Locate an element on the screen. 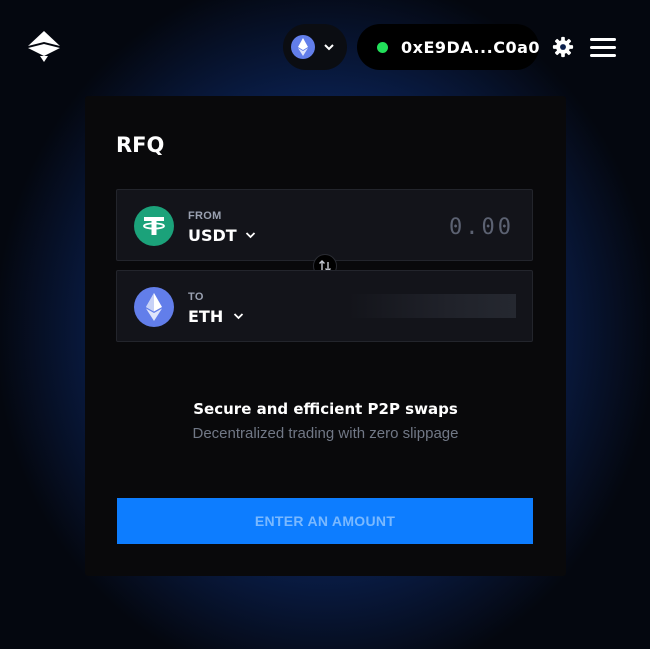 The width and height of the screenshot is (650, 649). to-label: TO is located at coordinates (196, 297).